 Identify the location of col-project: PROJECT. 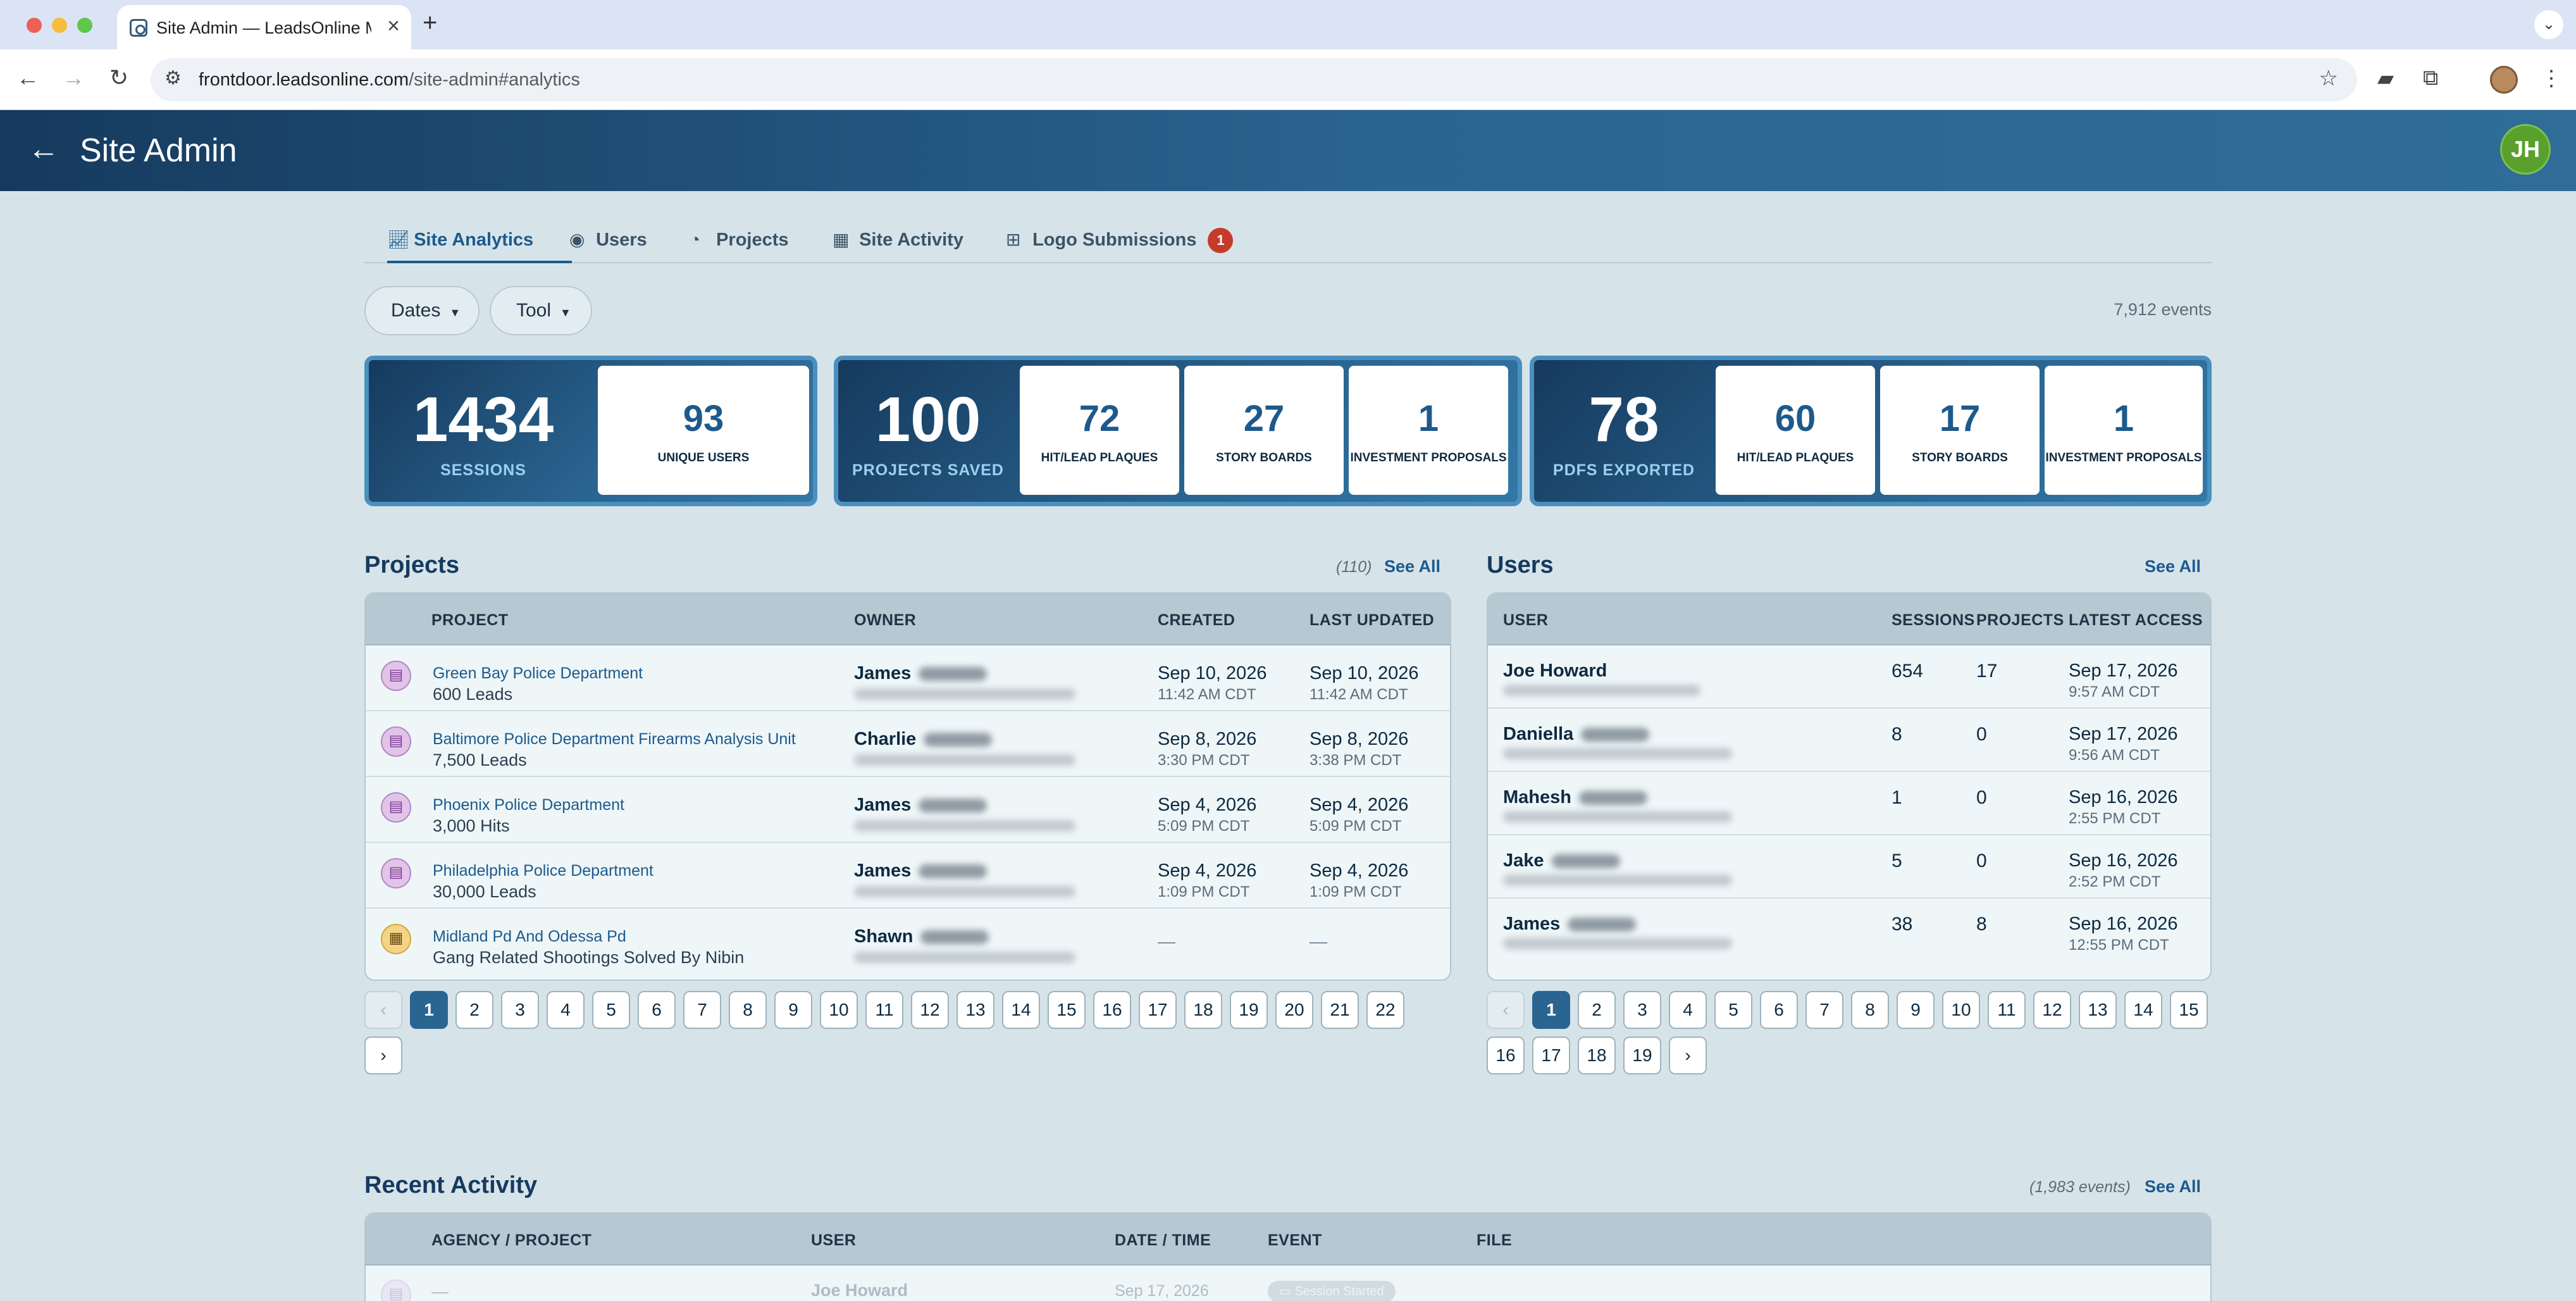
(470, 620).